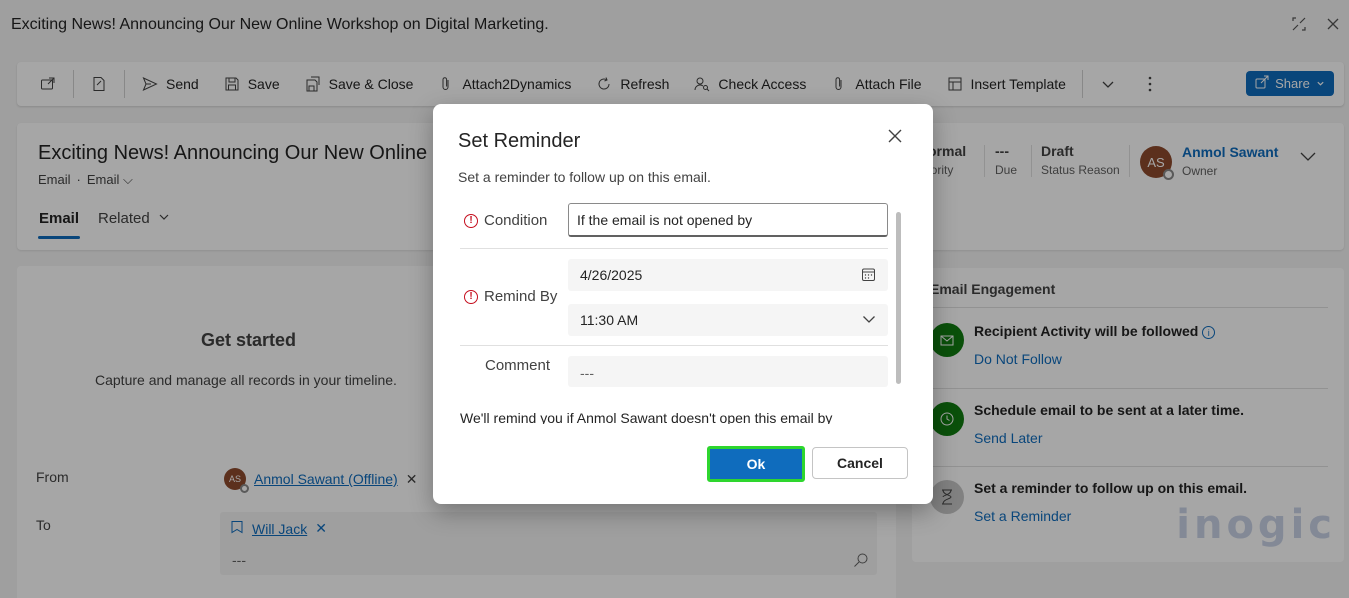 This screenshot has width=1349, height=598. What do you see at coordinates (869, 320) in the screenshot?
I see `chevron-down-icon` at bounding box center [869, 320].